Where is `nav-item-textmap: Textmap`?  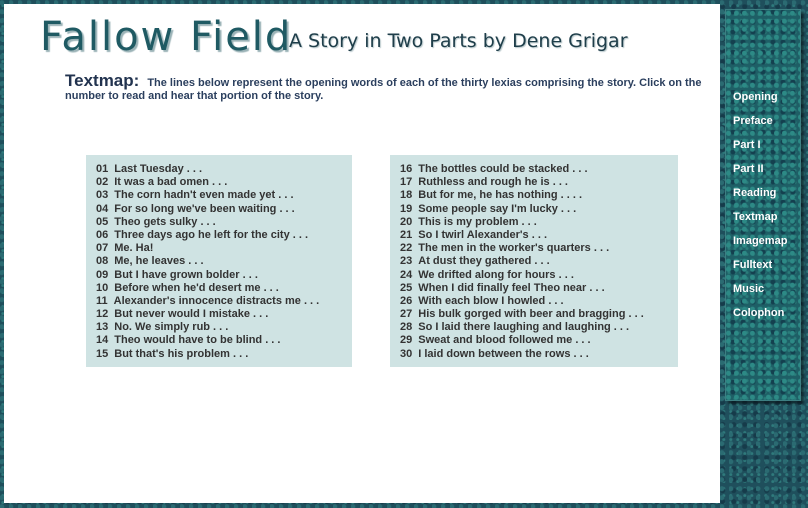
nav-item-textmap: Textmap is located at coordinates (766, 222).